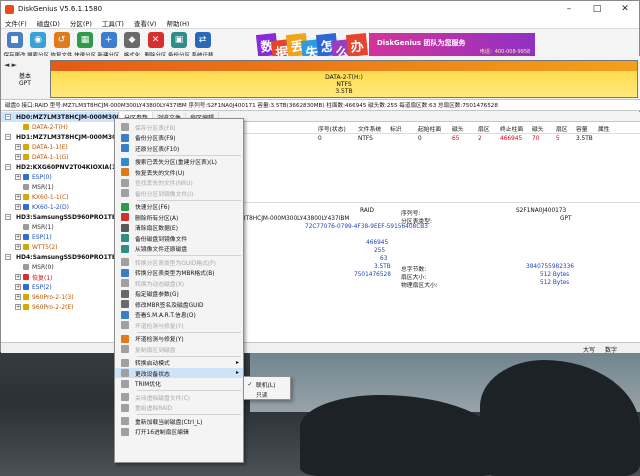  What do you see at coordinates (59, 127) in the screenshot?
I see `tree-partition: DATA-2-T(H)` at bounding box center [59, 127].